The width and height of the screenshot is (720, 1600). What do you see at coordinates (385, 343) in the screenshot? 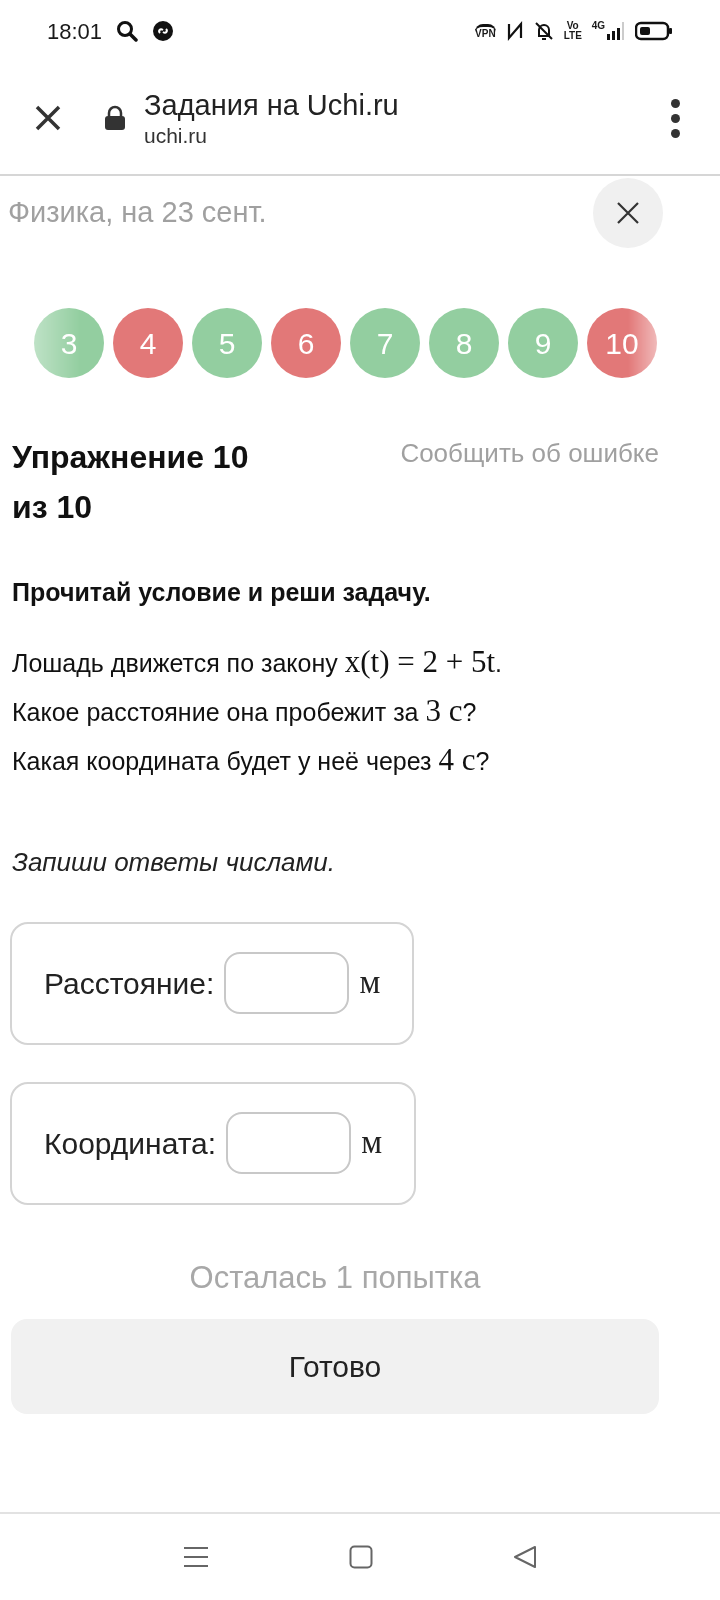
I see `exercise-number: 7` at bounding box center [385, 343].